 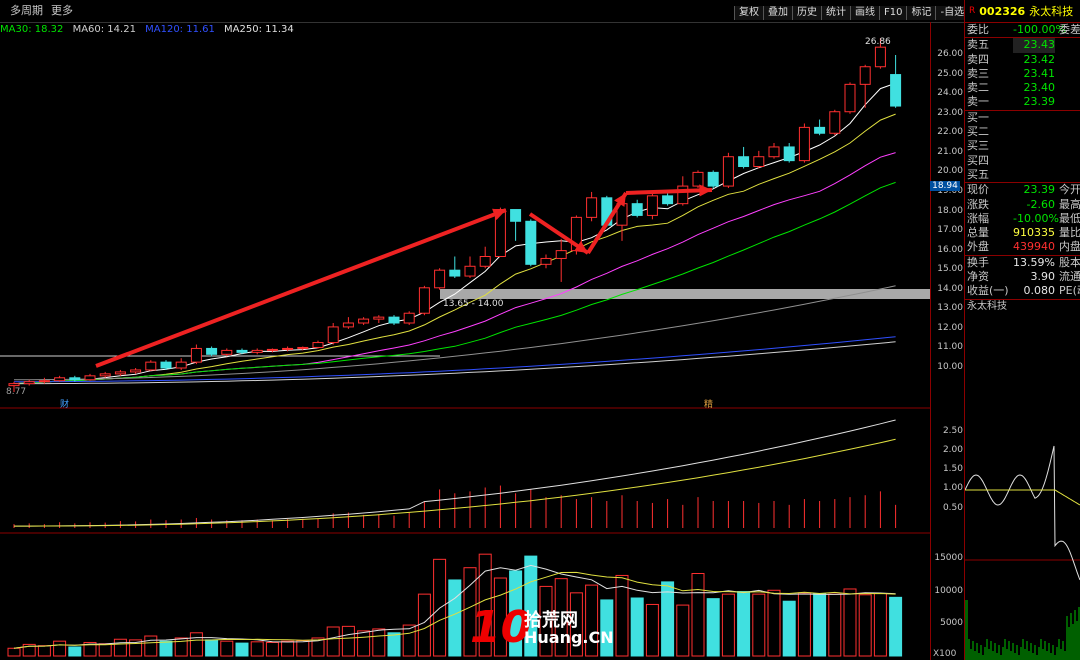 I want to click on quote-row: 涨跌 -2.60 最高, so click(x=1022, y=205).